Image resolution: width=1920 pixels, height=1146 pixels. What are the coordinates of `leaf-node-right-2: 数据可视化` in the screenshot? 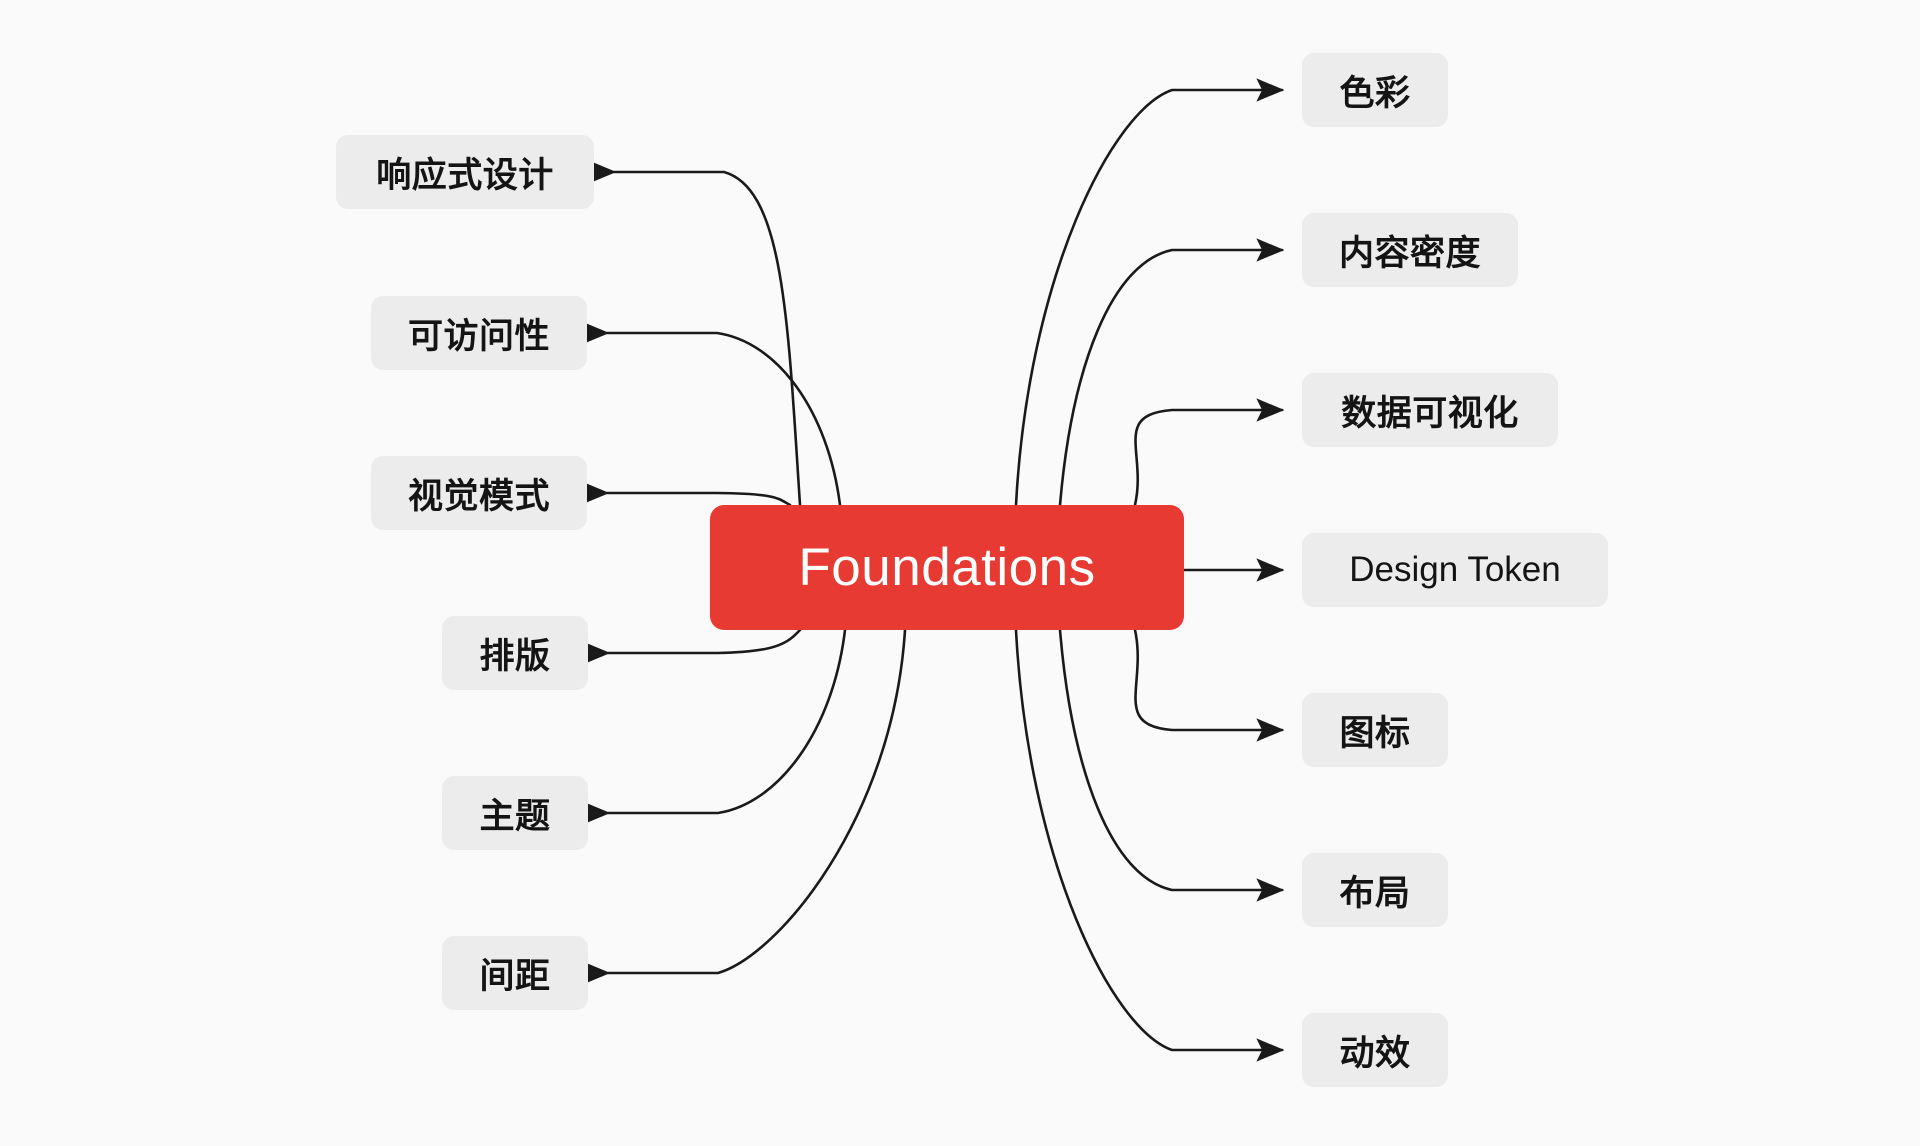 It's located at (1430, 410).